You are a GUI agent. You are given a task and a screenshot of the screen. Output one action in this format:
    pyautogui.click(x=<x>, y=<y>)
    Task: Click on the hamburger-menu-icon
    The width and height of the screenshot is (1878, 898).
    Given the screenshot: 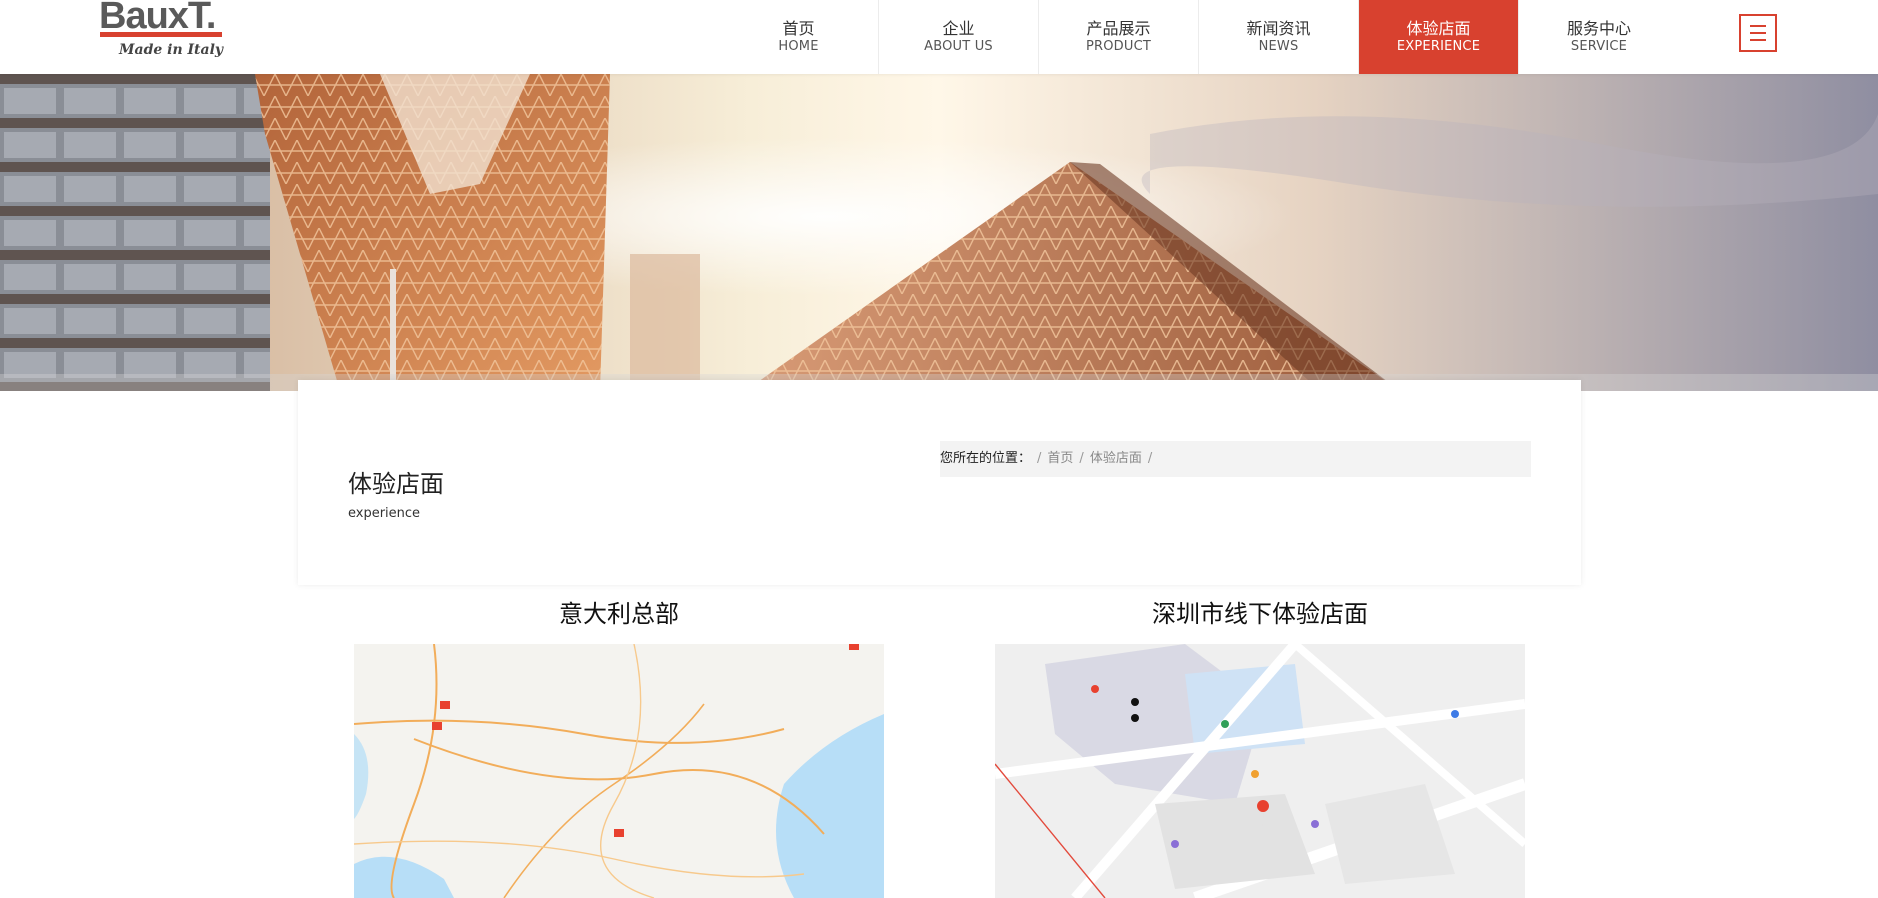 What is the action you would take?
    pyautogui.click(x=1758, y=33)
    